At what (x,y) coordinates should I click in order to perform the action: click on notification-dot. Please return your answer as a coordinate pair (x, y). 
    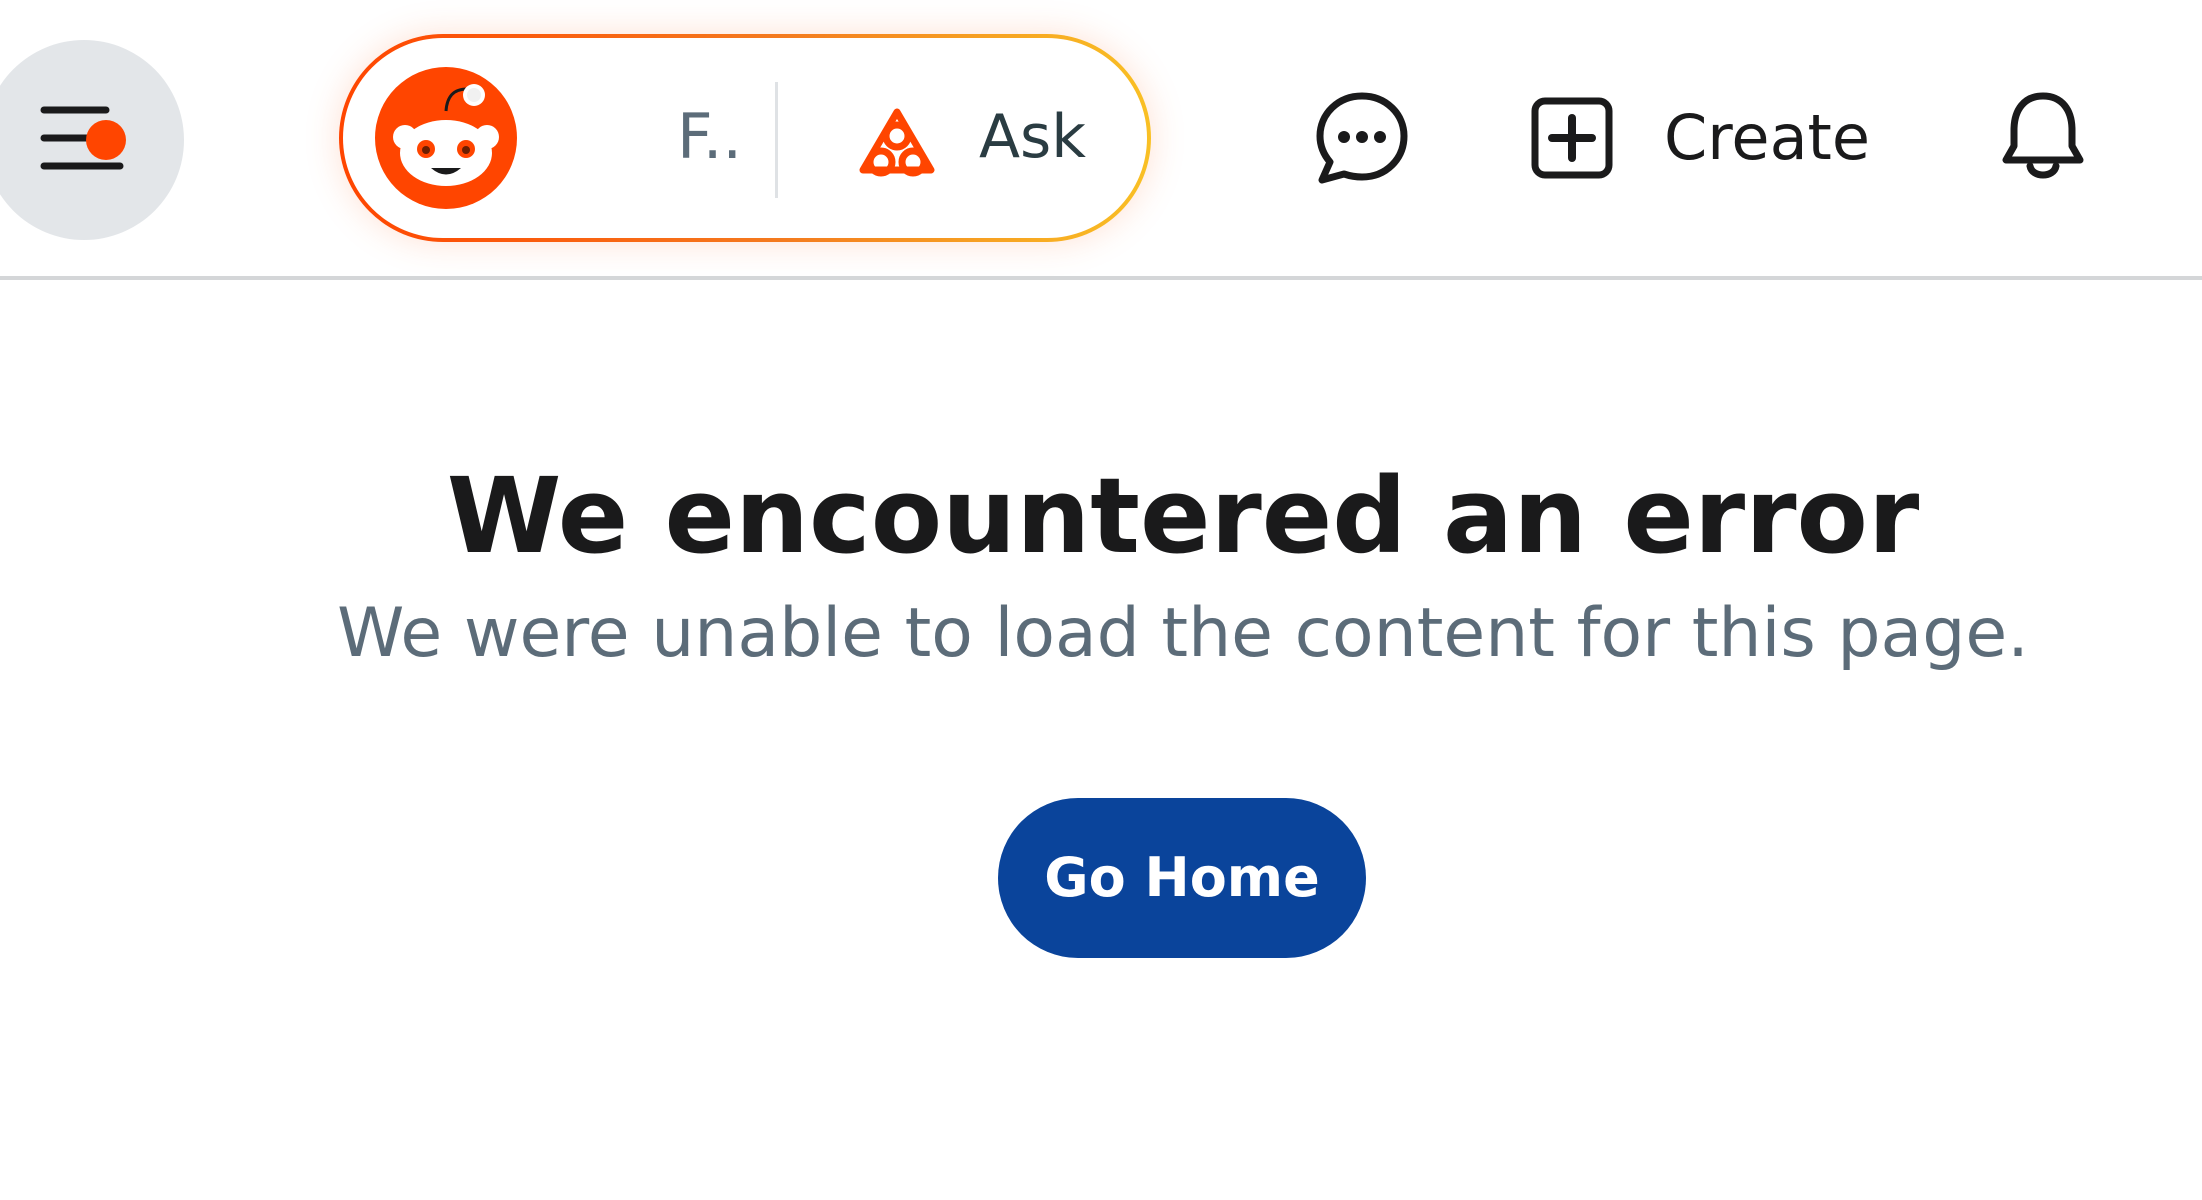
    Looking at the image, I should click on (106, 140).